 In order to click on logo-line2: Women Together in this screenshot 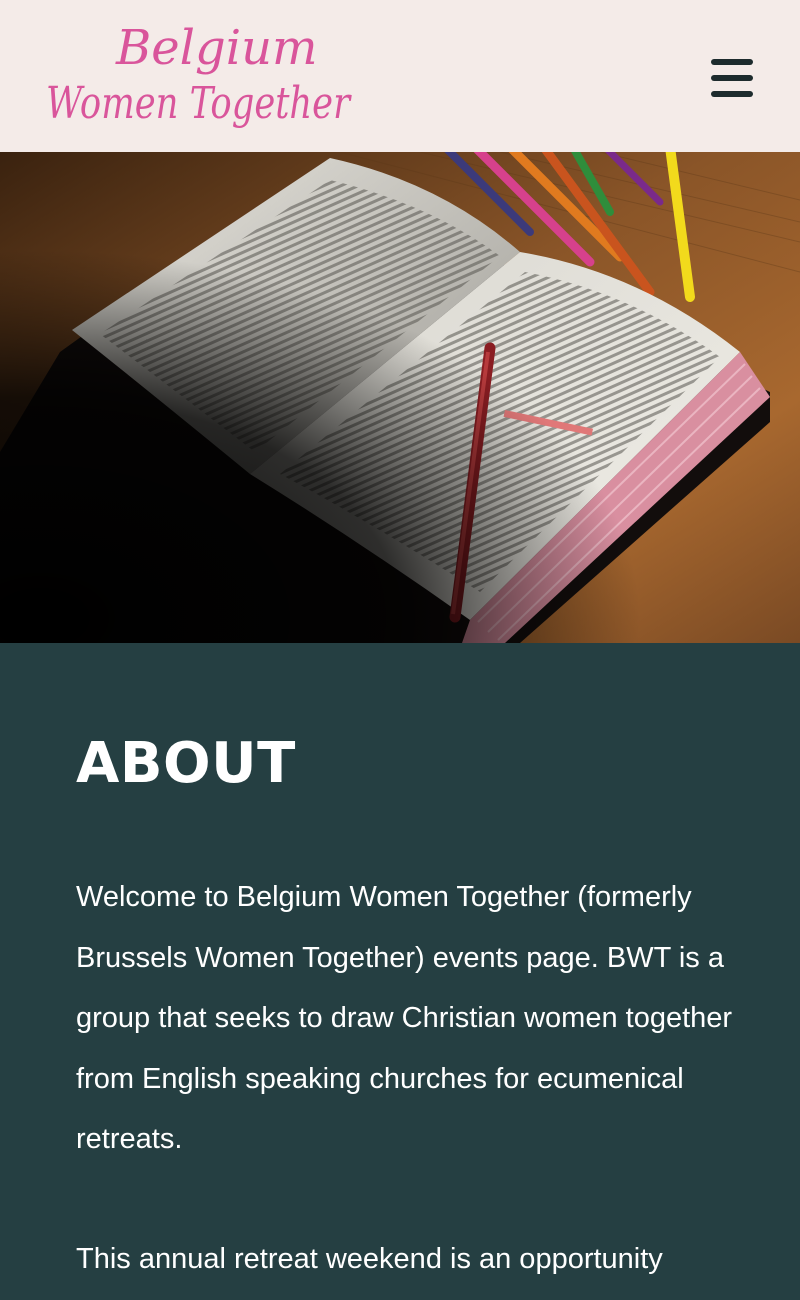, I will do `click(199, 103)`.